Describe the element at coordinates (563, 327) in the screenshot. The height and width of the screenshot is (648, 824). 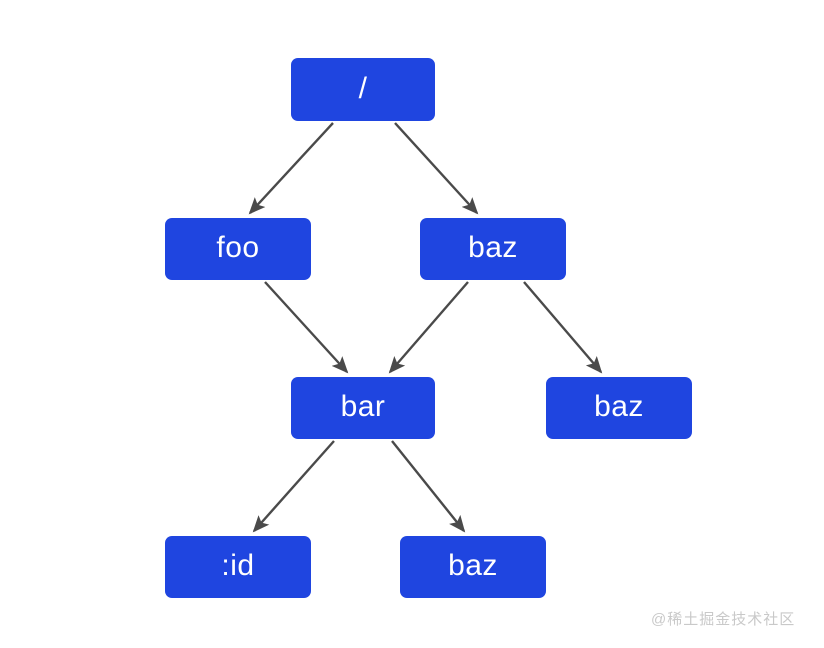
I see `edge-baz-bazright` at that location.